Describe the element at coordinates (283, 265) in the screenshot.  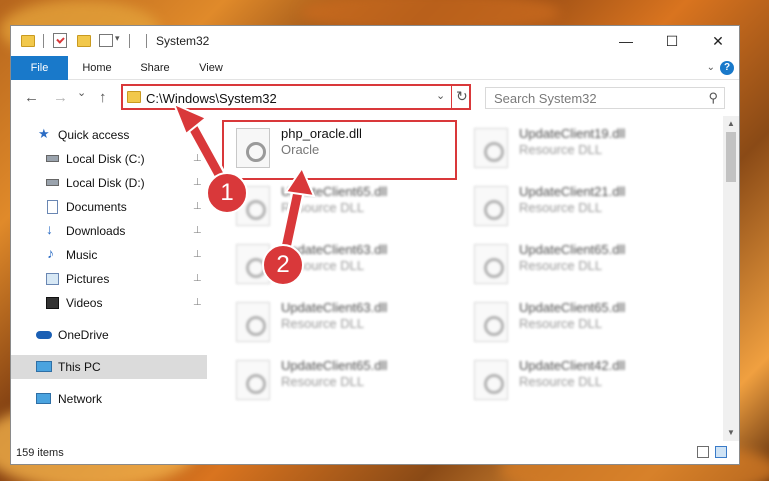
I see `step-2-badge: 2` at that location.